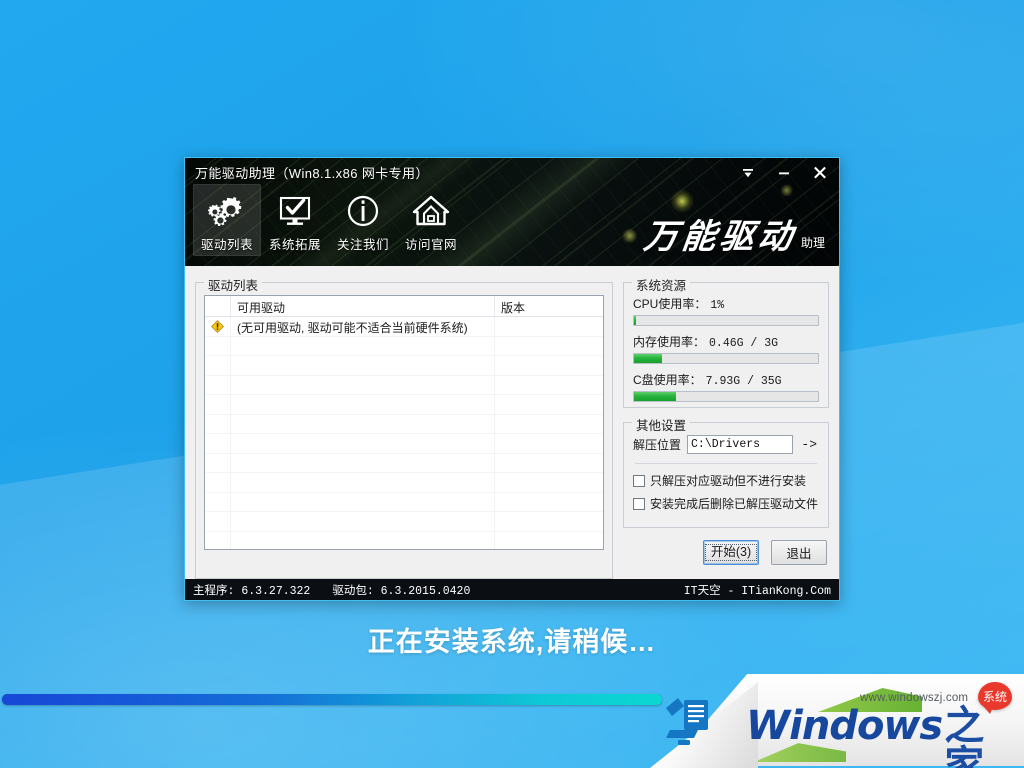 The width and height of the screenshot is (1024, 768). What do you see at coordinates (227, 212) in the screenshot?
I see `gears-icon` at bounding box center [227, 212].